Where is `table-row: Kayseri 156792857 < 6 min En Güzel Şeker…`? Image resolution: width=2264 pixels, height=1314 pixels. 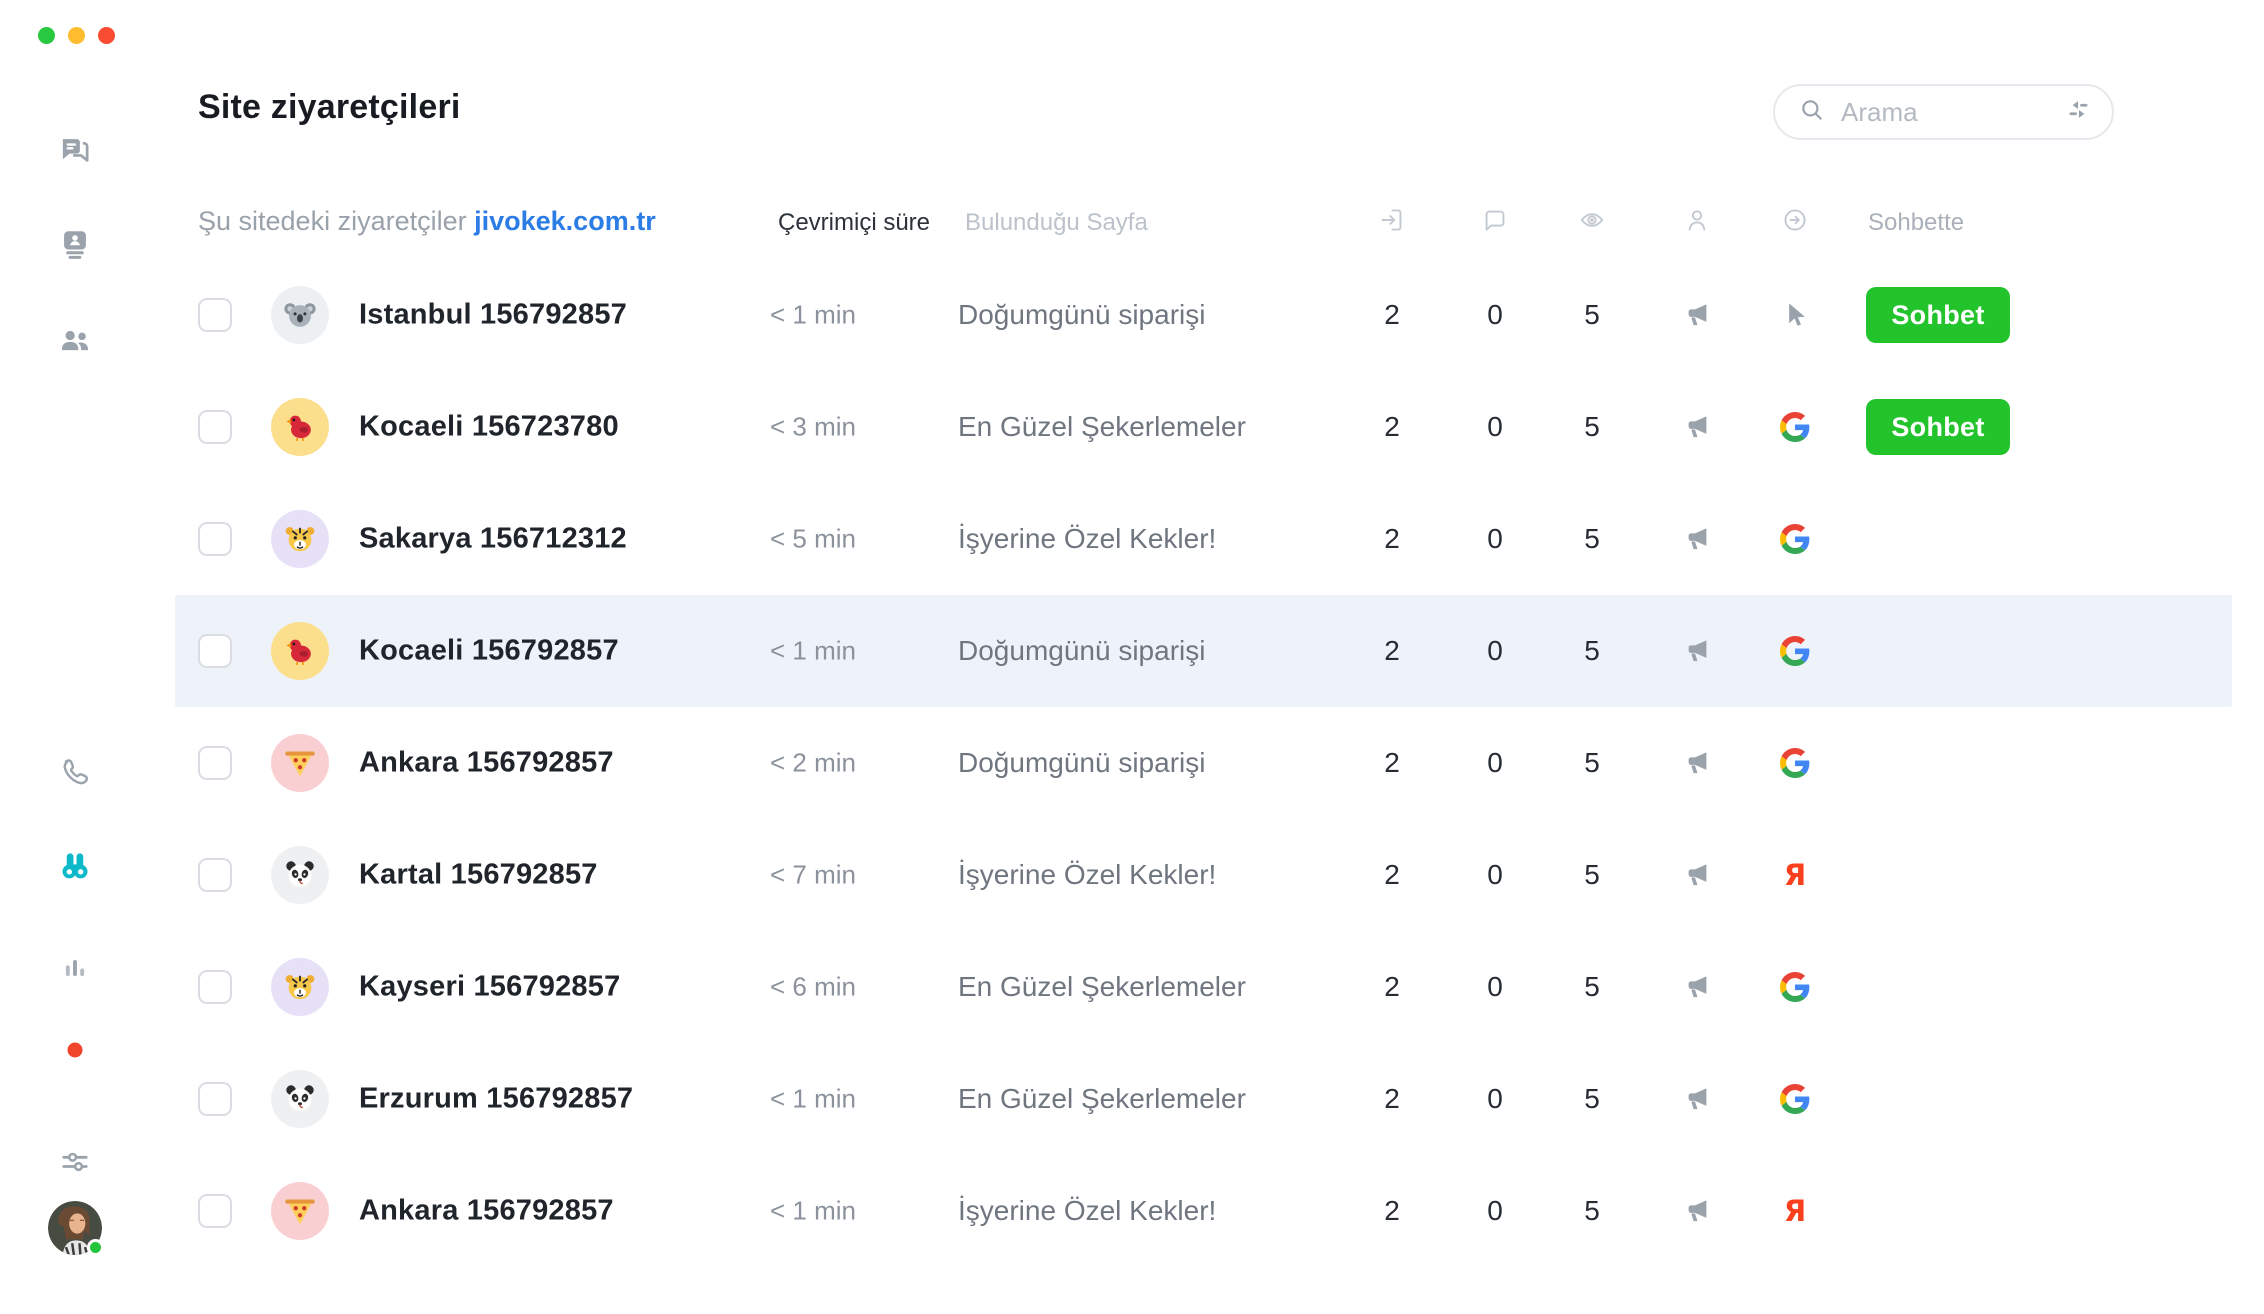
table-row: Kayseri 156792857 < 6 min En Güzel Şeker… is located at coordinates (1203, 987).